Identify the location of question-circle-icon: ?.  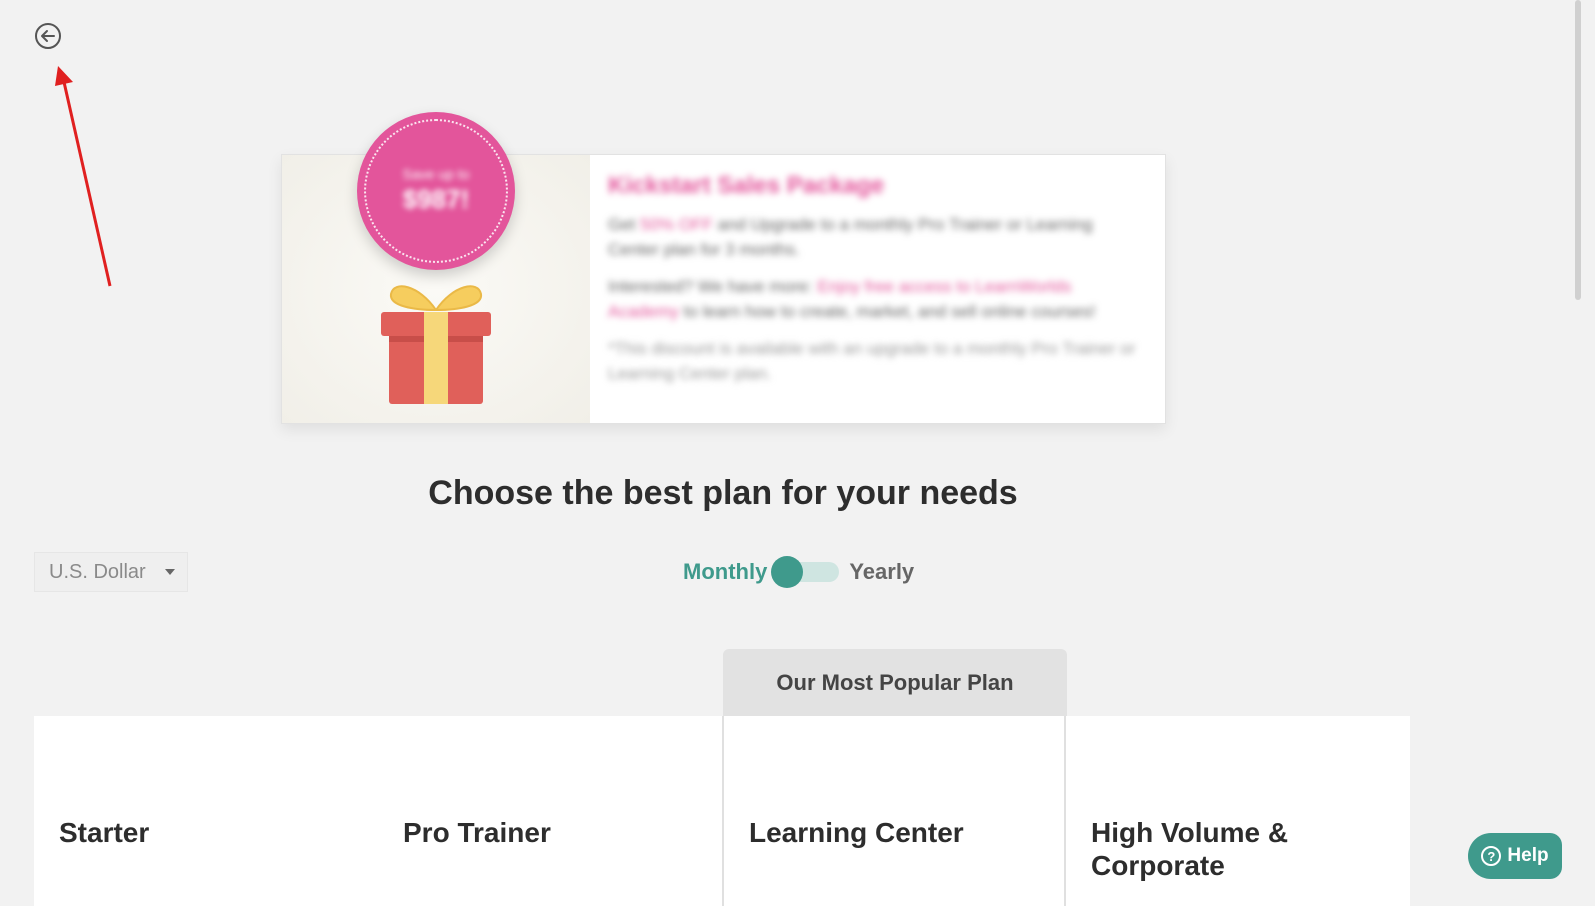
(1491, 856).